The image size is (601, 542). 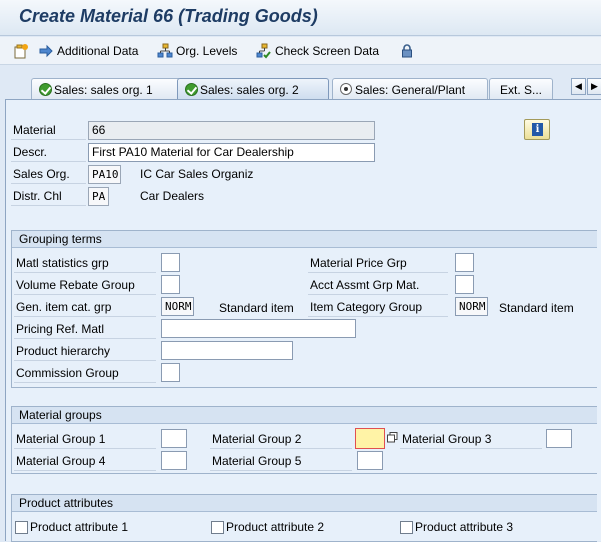 What do you see at coordinates (207, 51) in the screenshot?
I see `org-levels-label: Org. Levels` at bounding box center [207, 51].